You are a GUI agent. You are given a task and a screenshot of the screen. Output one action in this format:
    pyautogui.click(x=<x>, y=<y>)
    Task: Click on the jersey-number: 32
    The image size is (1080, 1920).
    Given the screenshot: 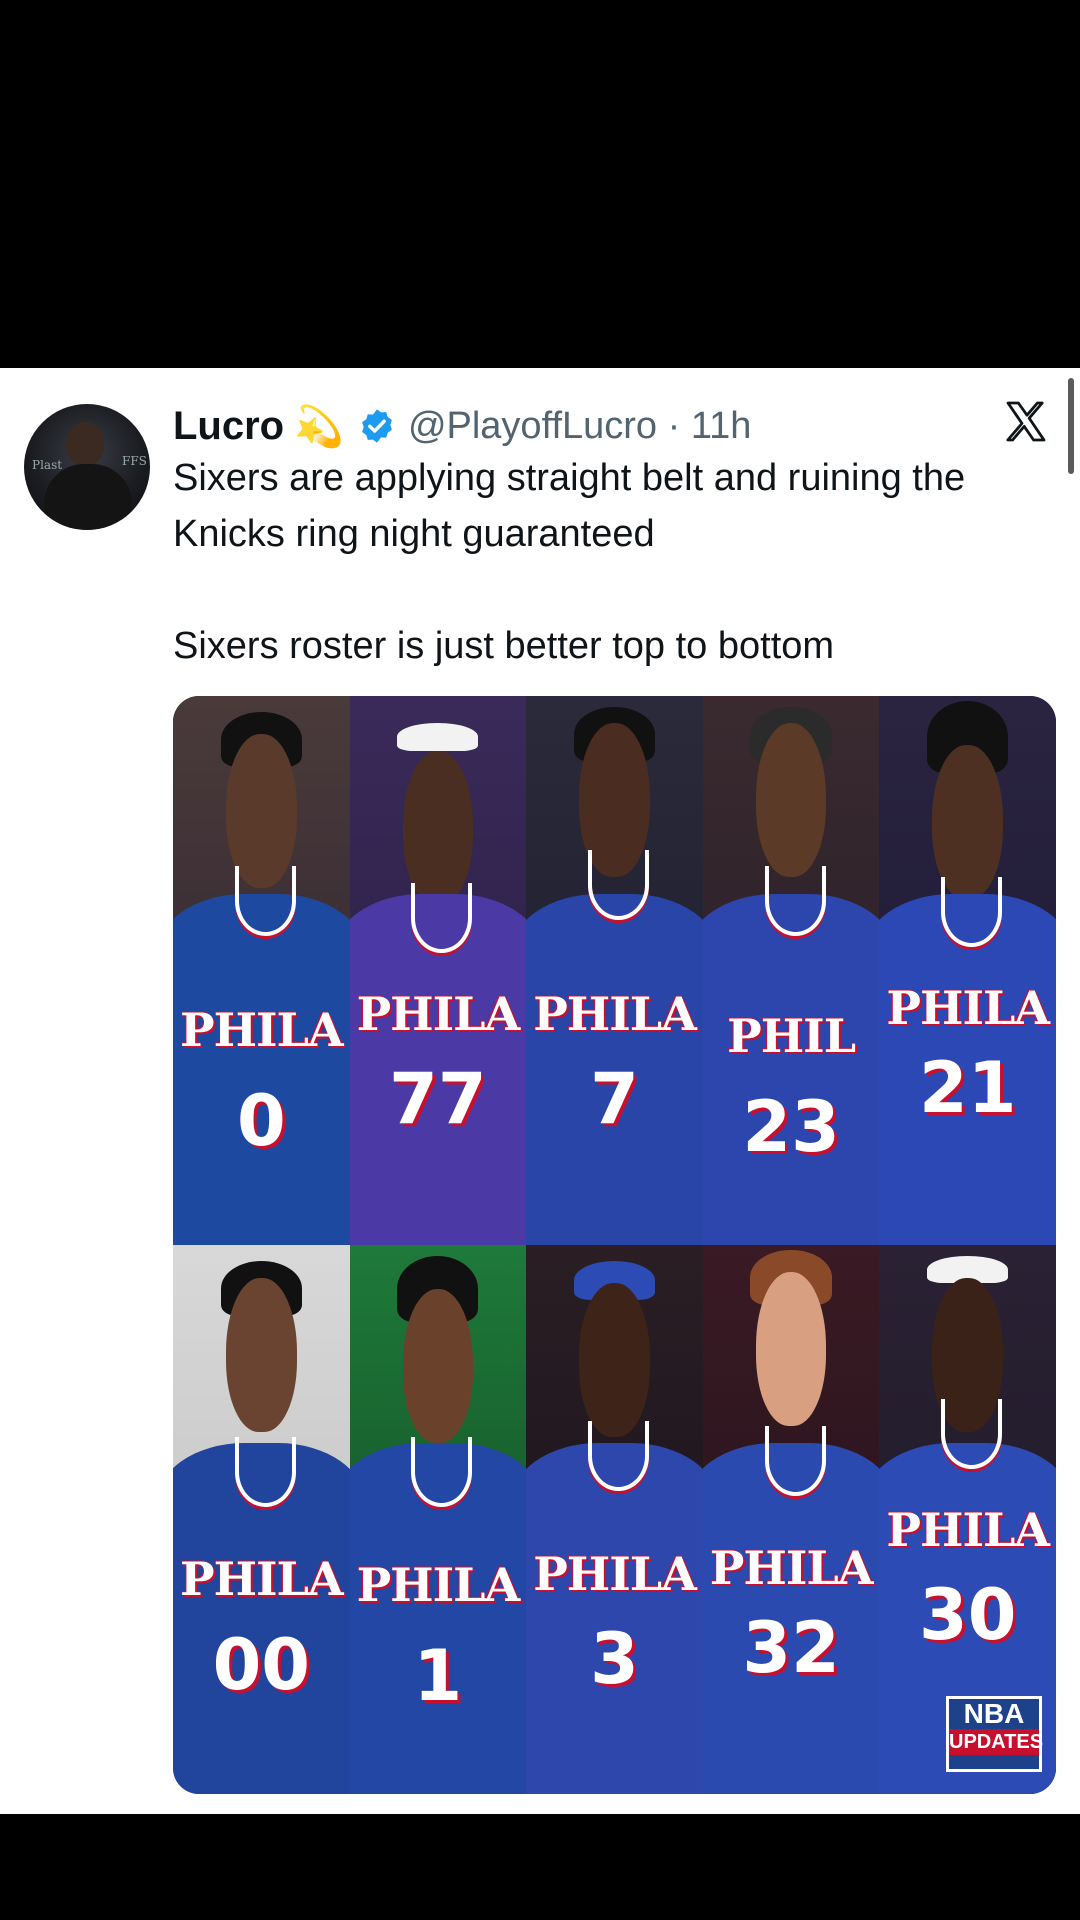 What is the action you would take?
    pyautogui.click(x=791, y=1648)
    